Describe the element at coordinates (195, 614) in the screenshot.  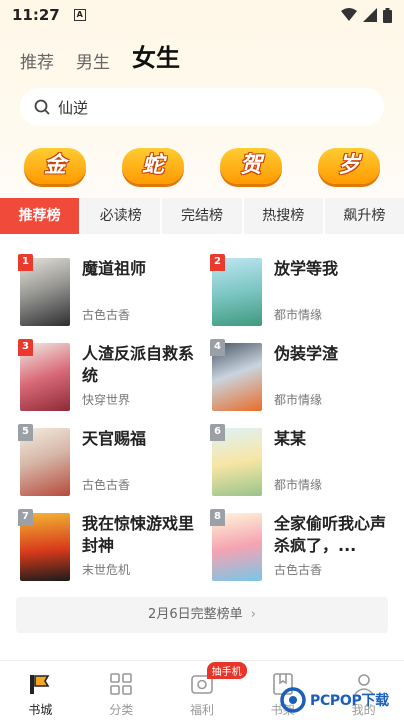
I see `full-ranking-label: 2月6日完整榜单` at that location.